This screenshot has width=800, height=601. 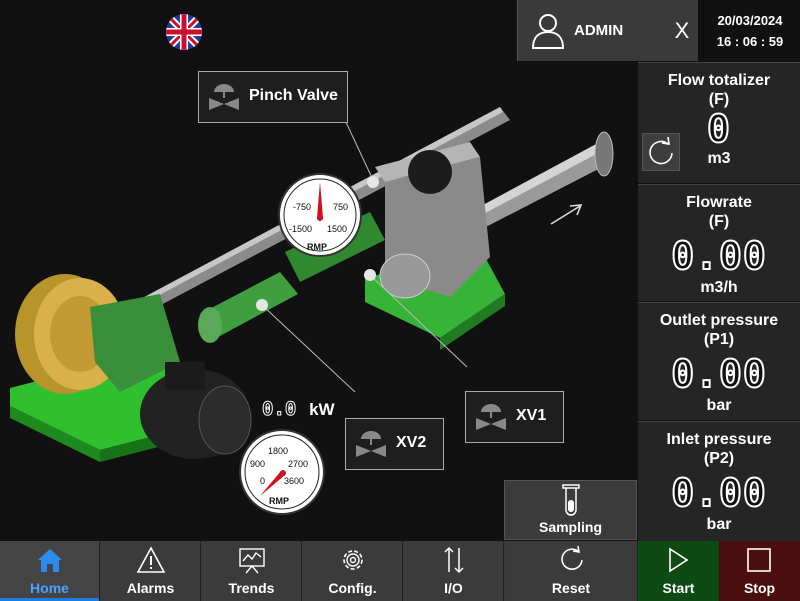 What do you see at coordinates (320, 215) in the screenshot?
I see `rpm-gauge-pump: -750 750 -1500 1500 RMP` at bounding box center [320, 215].